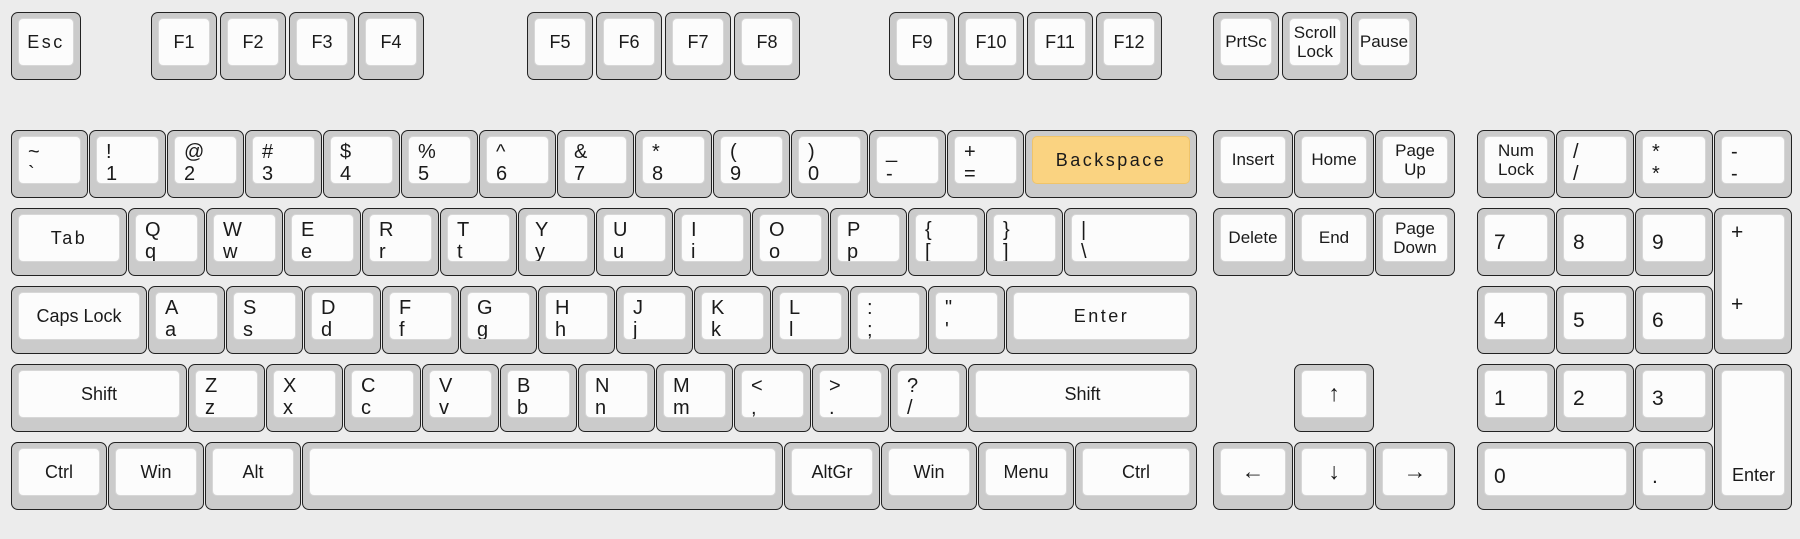 This screenshot has height=539, width=1800. What do you see at coordinates (1111, 164) in the screenshot?
I see `key-backspace: Backspace` at bounding box center [1111, 164].